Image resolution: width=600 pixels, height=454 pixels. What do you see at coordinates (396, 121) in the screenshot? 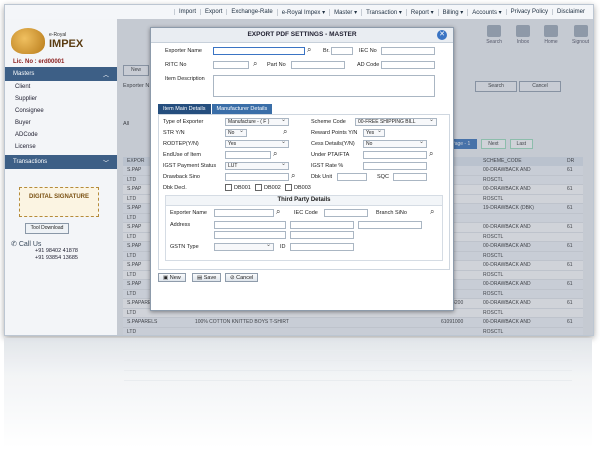
I see `scheme-code-select: 00-FREE SHIPPING BILL` at bounding box center [396, 121].